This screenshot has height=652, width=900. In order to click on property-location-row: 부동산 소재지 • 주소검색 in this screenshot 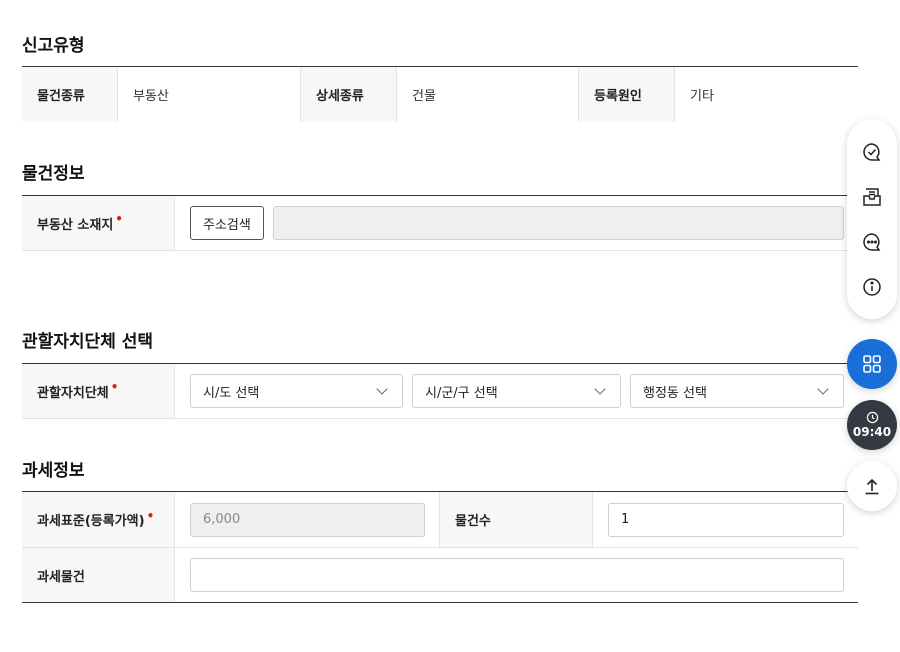, I will do `click(440, 223)`.